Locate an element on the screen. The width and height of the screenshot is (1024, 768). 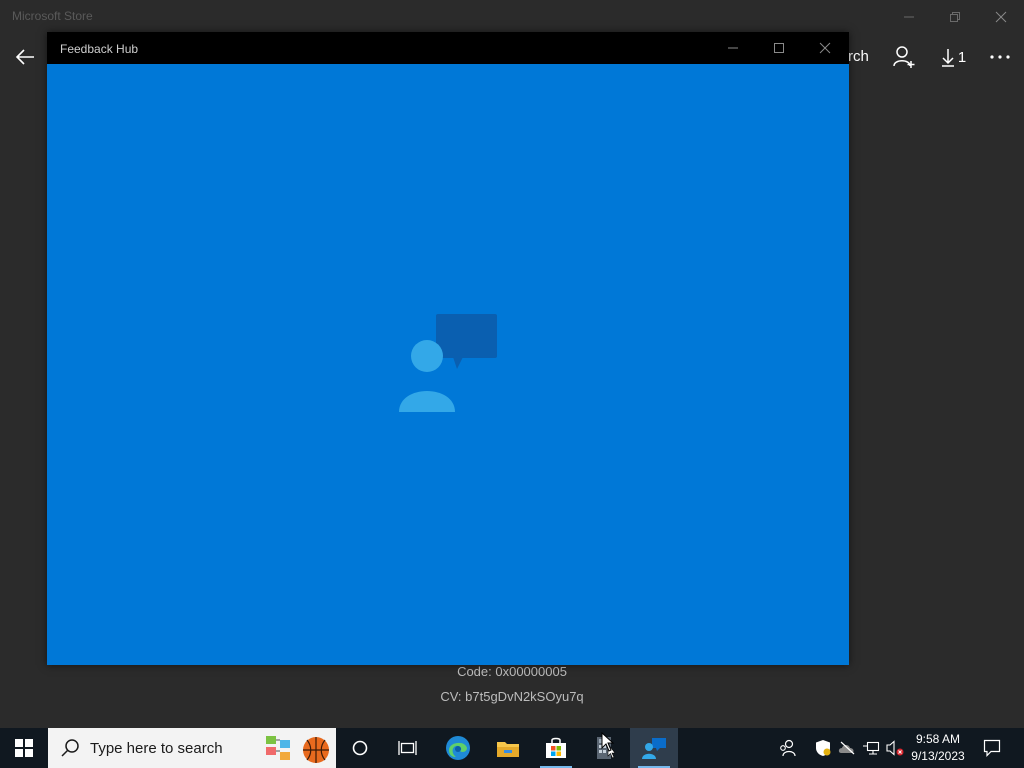
account-add-icon is located at coordinates (904, 57).